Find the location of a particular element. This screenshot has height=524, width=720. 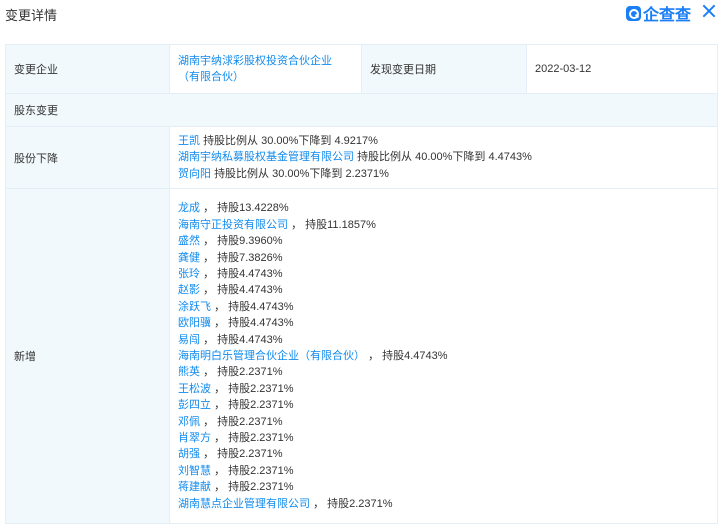

added-item: 彭四立 ， 持股2.2371% is located at coordinates (443, 405).